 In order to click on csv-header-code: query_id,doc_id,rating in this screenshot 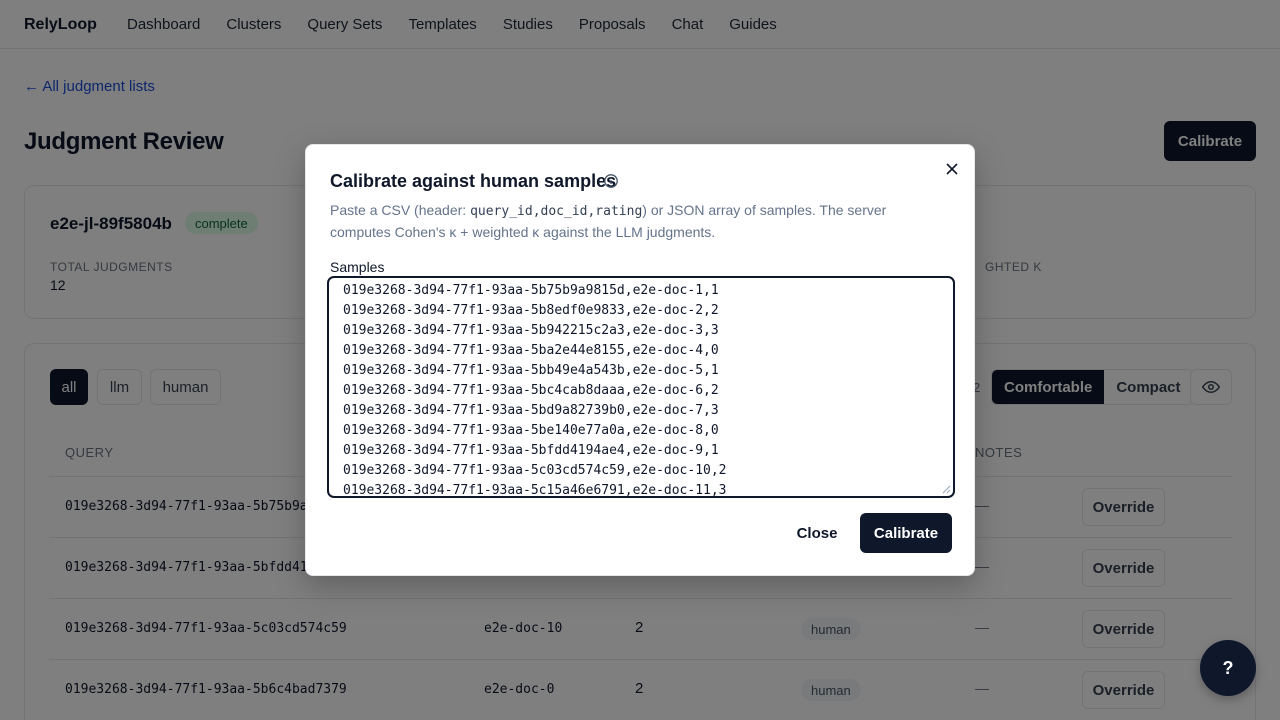, I will do `click(556, 211)`.